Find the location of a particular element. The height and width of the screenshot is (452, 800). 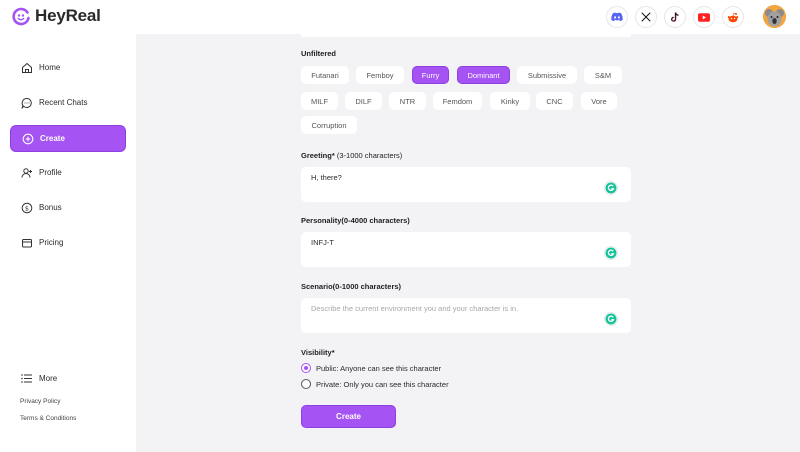

reddit-icon is located at coordinates (733, 17).